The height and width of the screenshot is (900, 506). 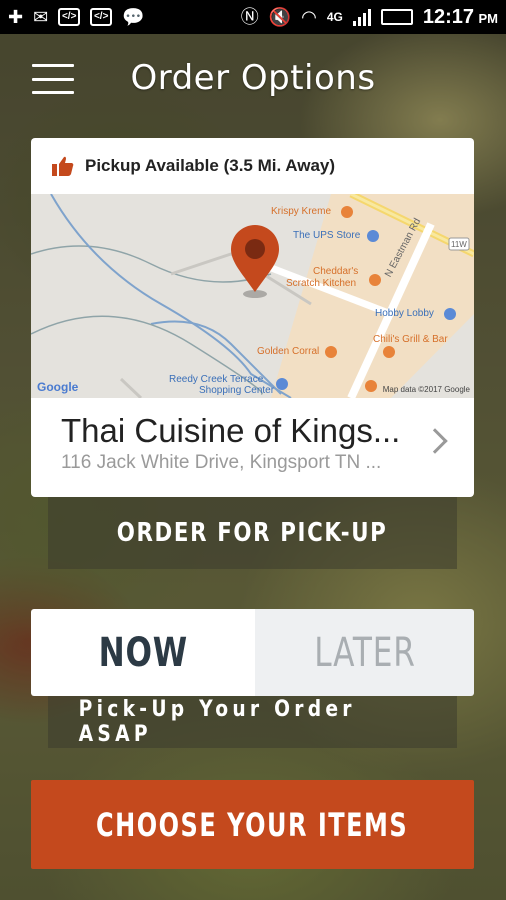 I want to click on choose-items-label: CHOOSE YOUR ITEMS, so click(x=252, y=824).